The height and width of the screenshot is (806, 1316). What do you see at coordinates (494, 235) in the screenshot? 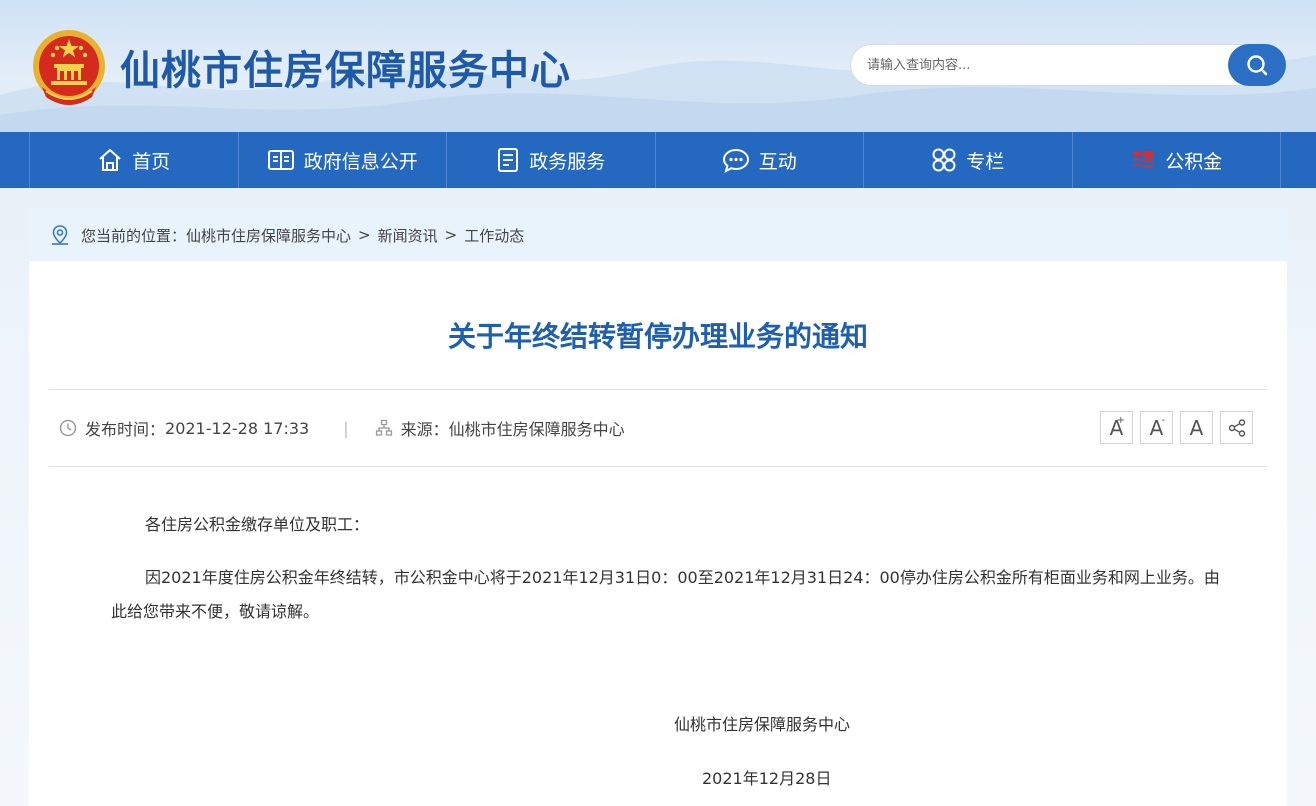
I see `breadcrumb-link-work-news: 工作动态` at bounding box center [494, 235].